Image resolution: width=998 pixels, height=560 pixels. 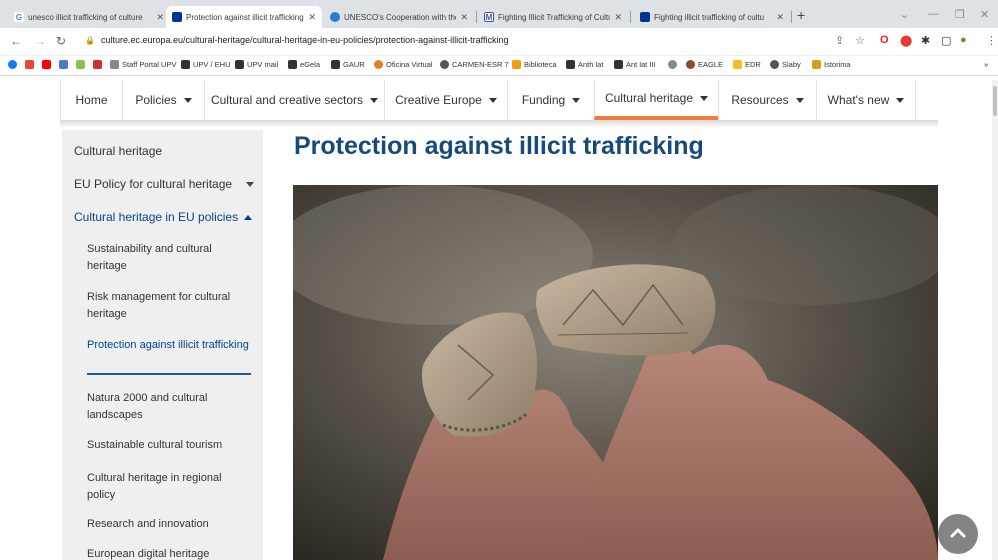 I want to click on new-tab-icon: +, so click(x=801, y=15).